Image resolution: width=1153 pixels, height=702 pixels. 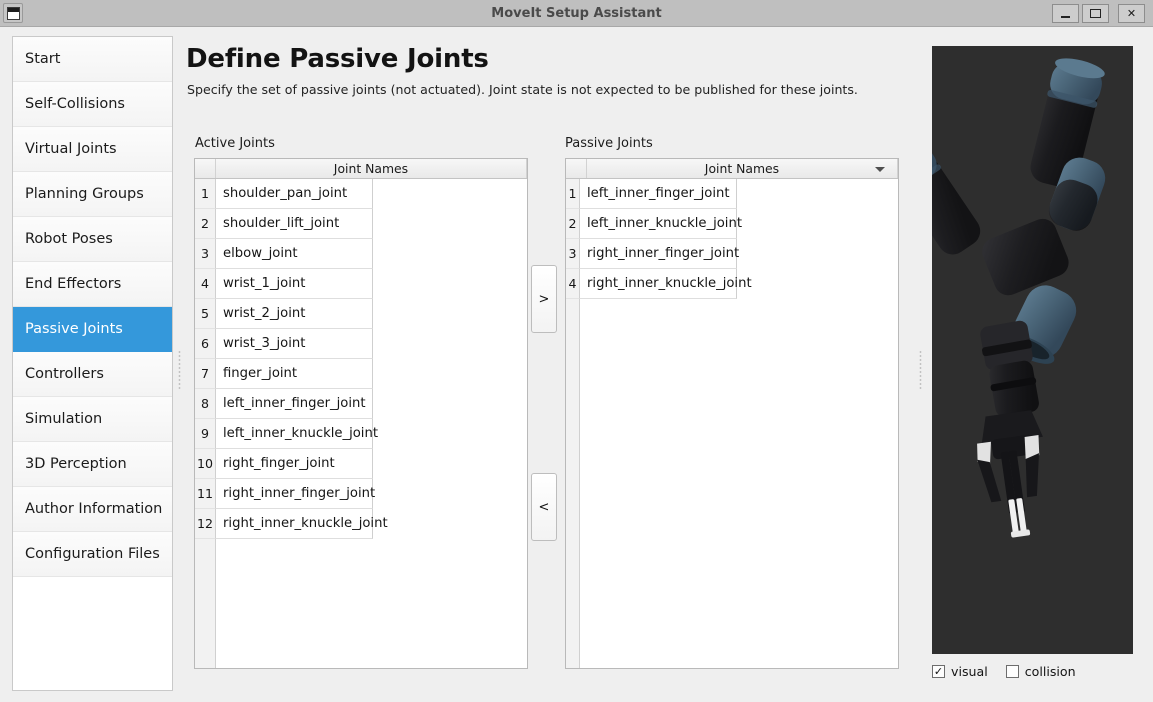 I want to click on move-to-active-button: <, so click(x=544, y=507).